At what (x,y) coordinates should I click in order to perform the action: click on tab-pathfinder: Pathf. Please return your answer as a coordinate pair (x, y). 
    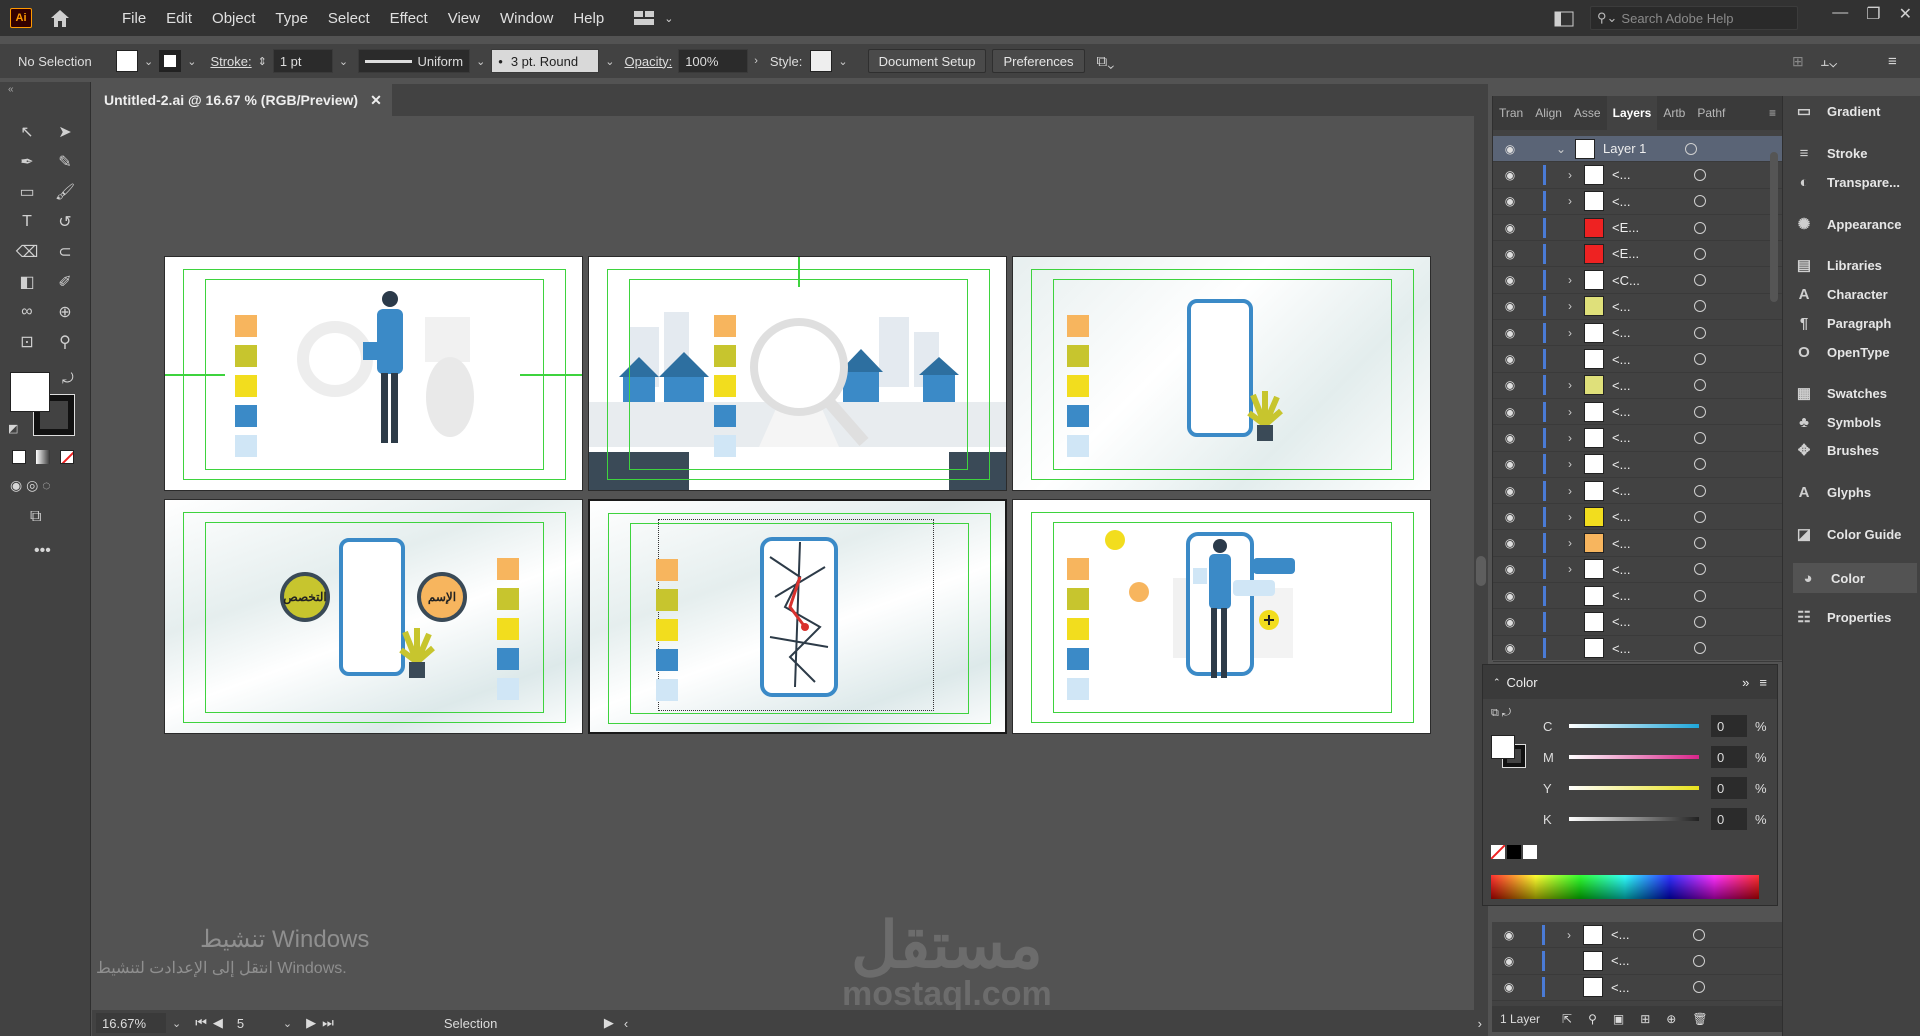
    Looking at the image, I should click on (1711, 113).